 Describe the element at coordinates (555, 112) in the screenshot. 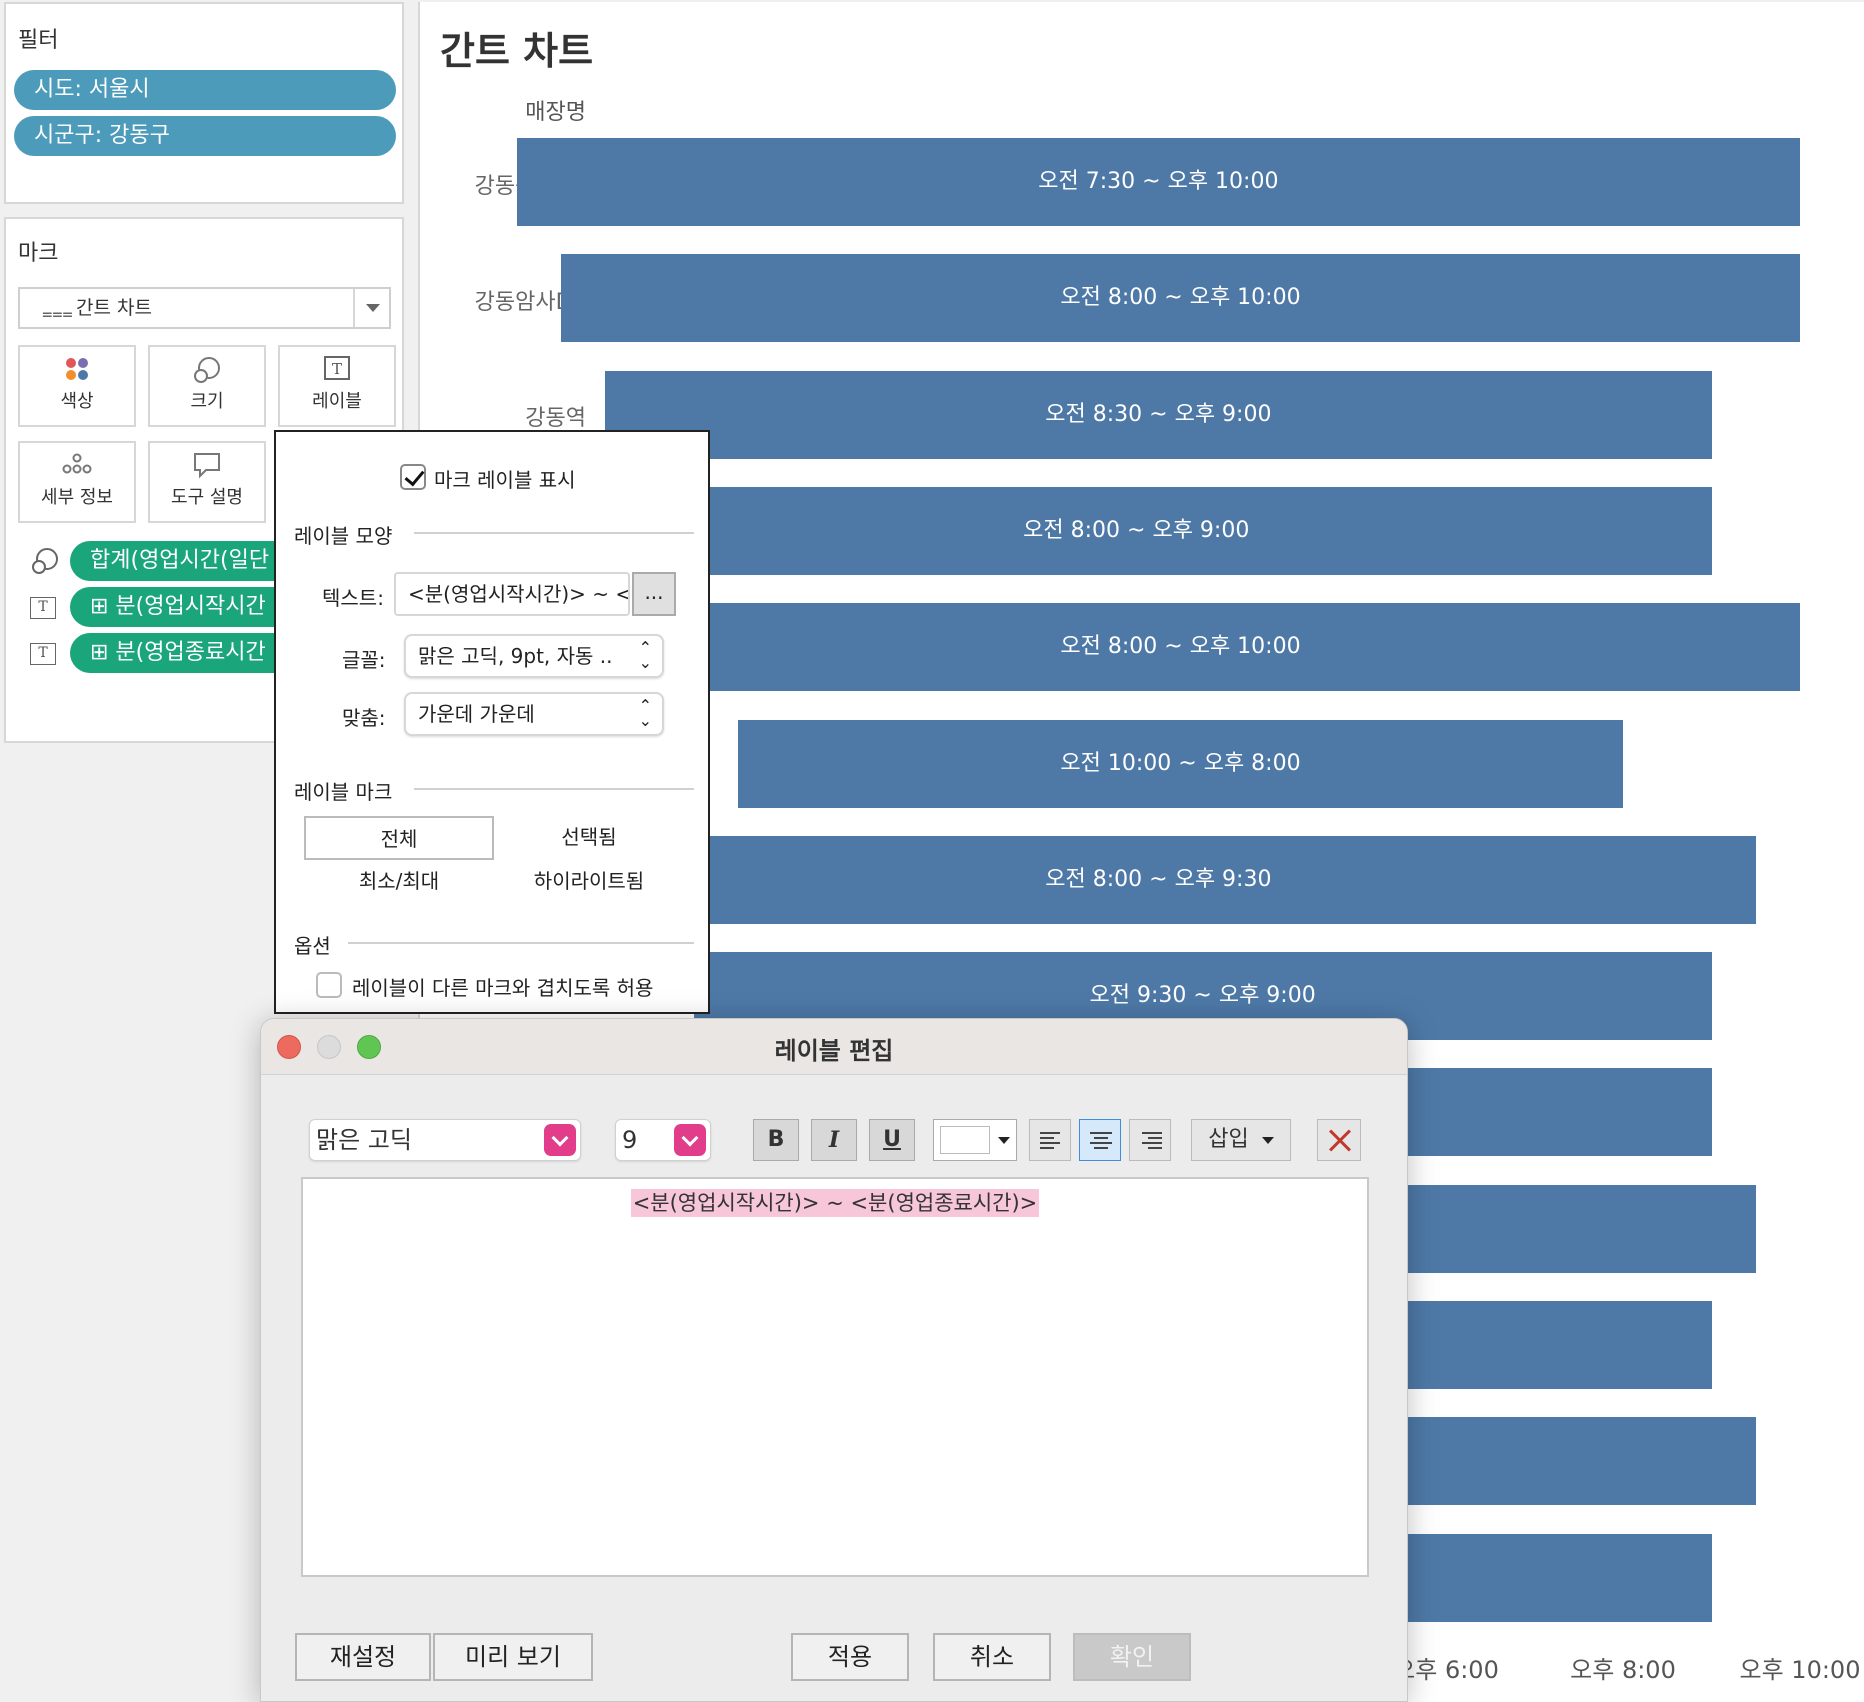

I see `row-header: 매장명` at that location.